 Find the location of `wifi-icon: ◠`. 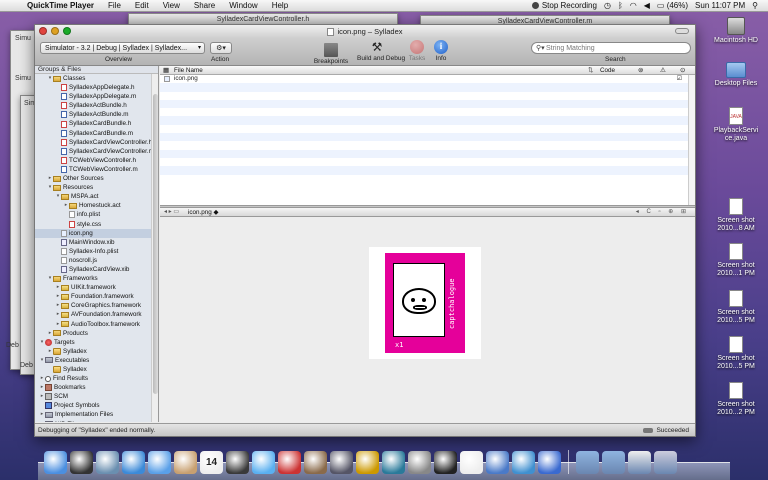

wifi-icon: ◠ is located at coordinates (633, 5).